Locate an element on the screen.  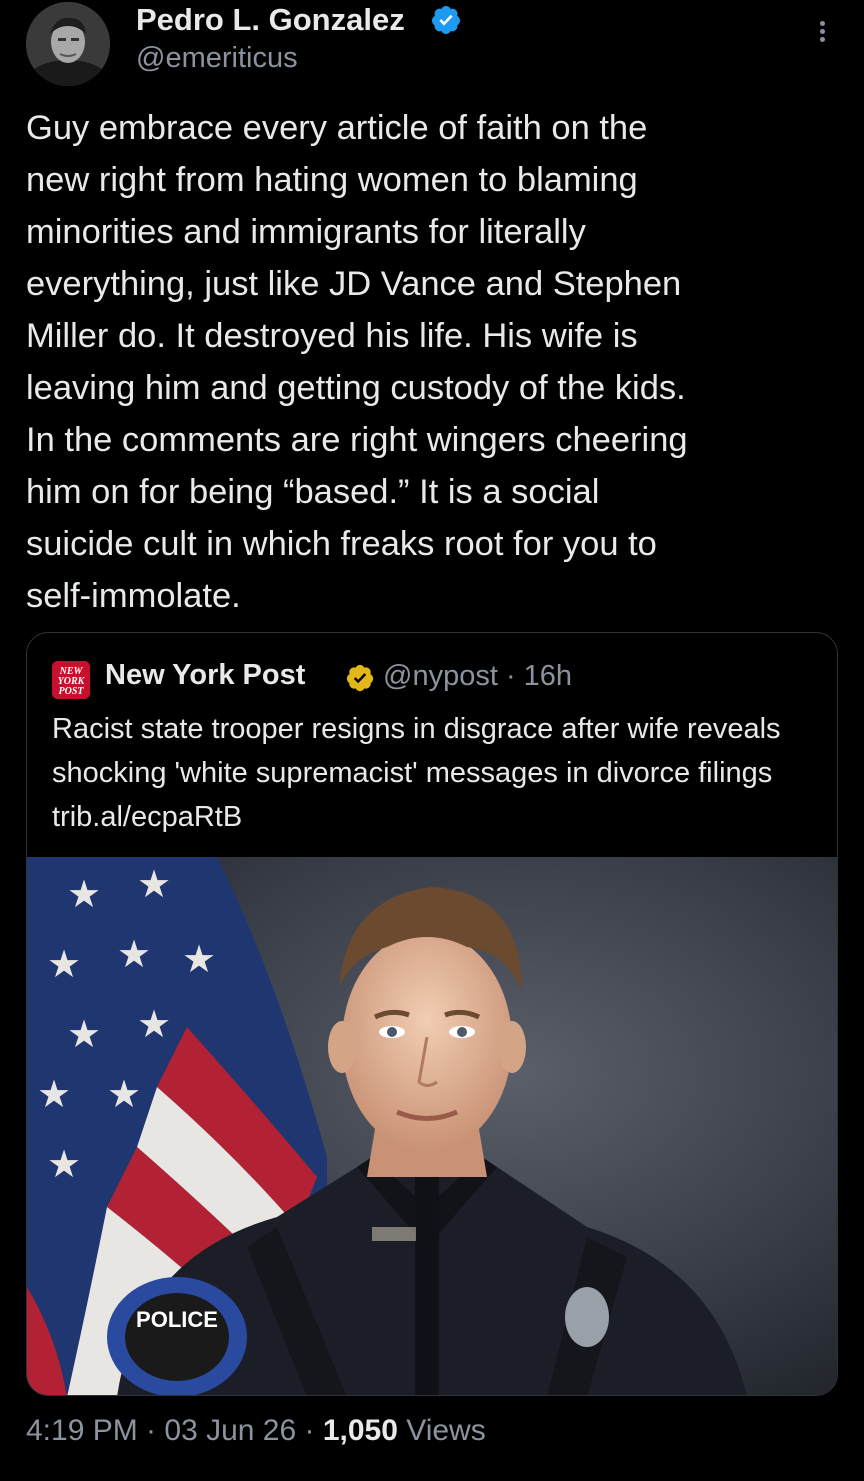
quoted-author-name: New York Post is located at coordinates (205, 675).